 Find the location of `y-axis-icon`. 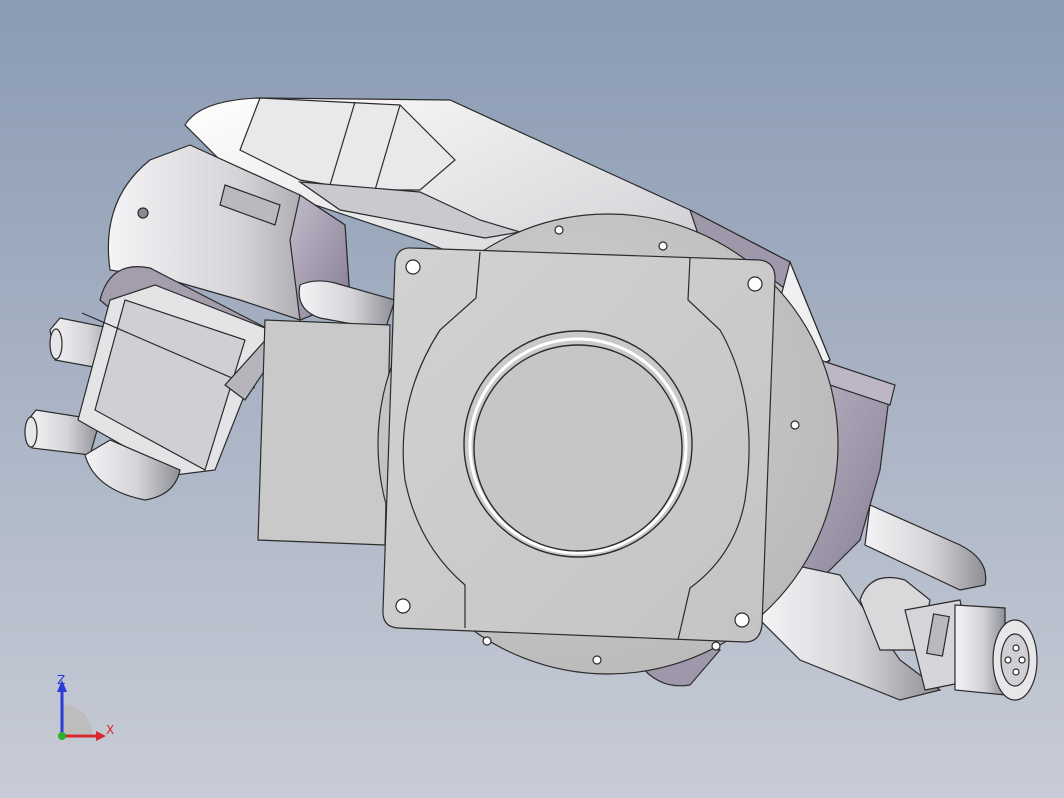

y-axis-icon is located at coordinates (62, 736).